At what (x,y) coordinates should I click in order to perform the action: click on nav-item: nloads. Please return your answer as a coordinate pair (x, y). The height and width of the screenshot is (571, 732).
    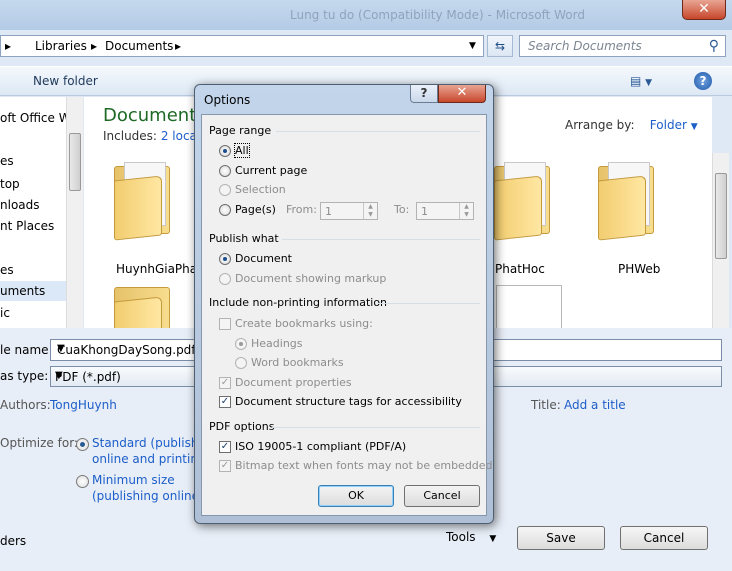
    Looking at the image, I should click on (20, 205).